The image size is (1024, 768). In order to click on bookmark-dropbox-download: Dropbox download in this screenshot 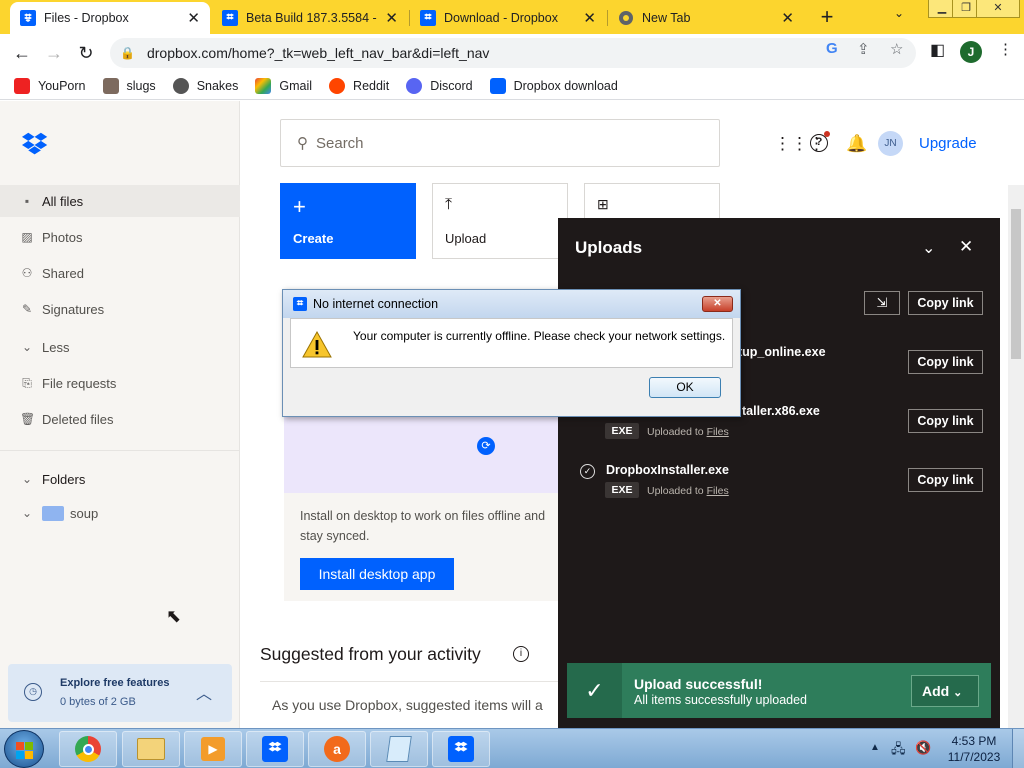, I will do `click(553, 85)`.